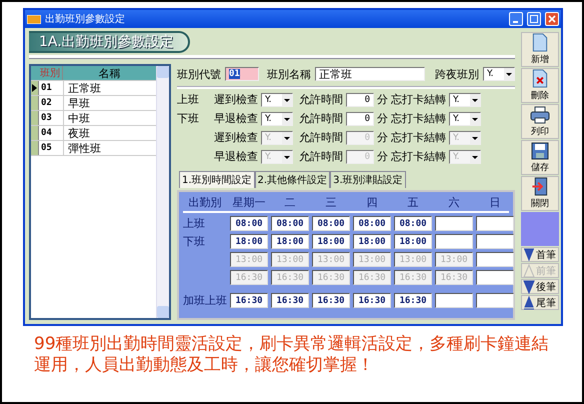 Image resolution: width=584 pixels, height=404 pixels. I want to click on row-label: 加班上班, so click(205, 300).